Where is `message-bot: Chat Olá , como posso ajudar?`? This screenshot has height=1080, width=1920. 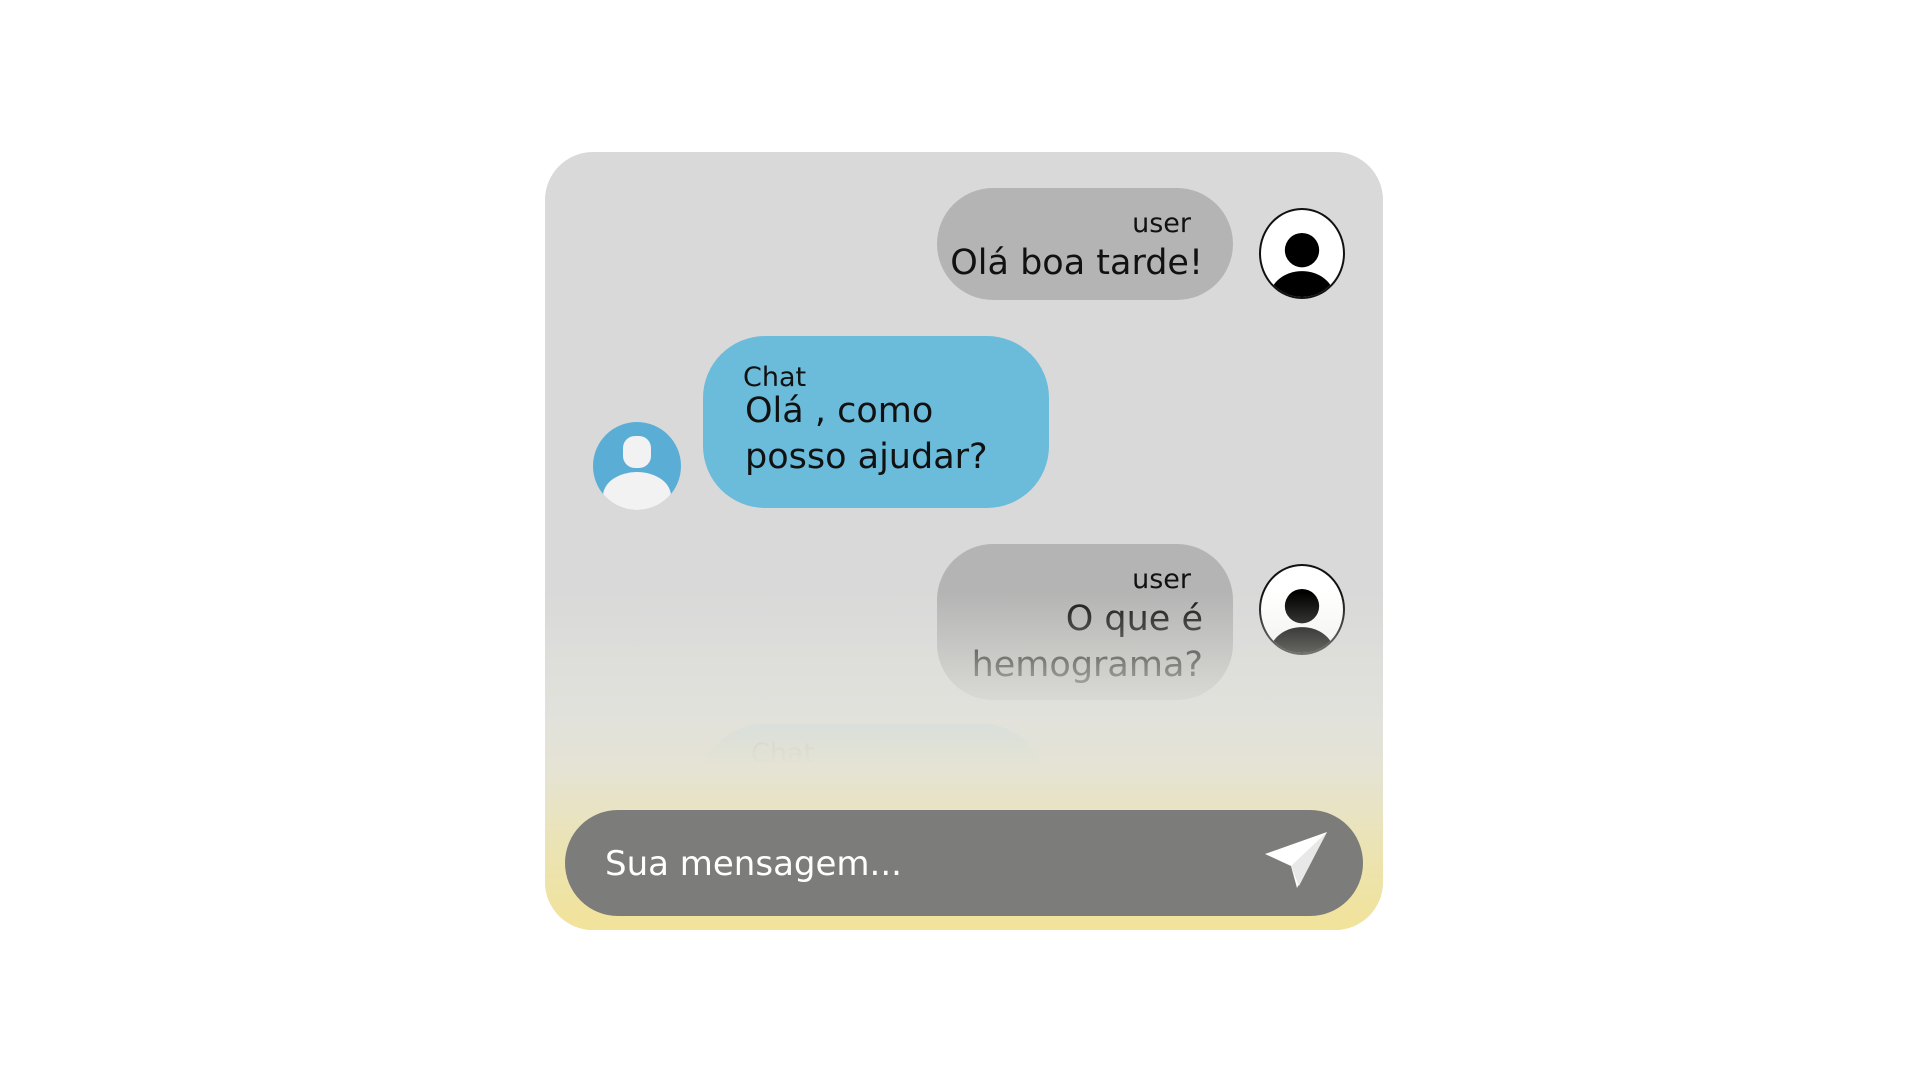 message-bot: Chat Olá , como posso ajudar? is located at coordinates (876, 422).